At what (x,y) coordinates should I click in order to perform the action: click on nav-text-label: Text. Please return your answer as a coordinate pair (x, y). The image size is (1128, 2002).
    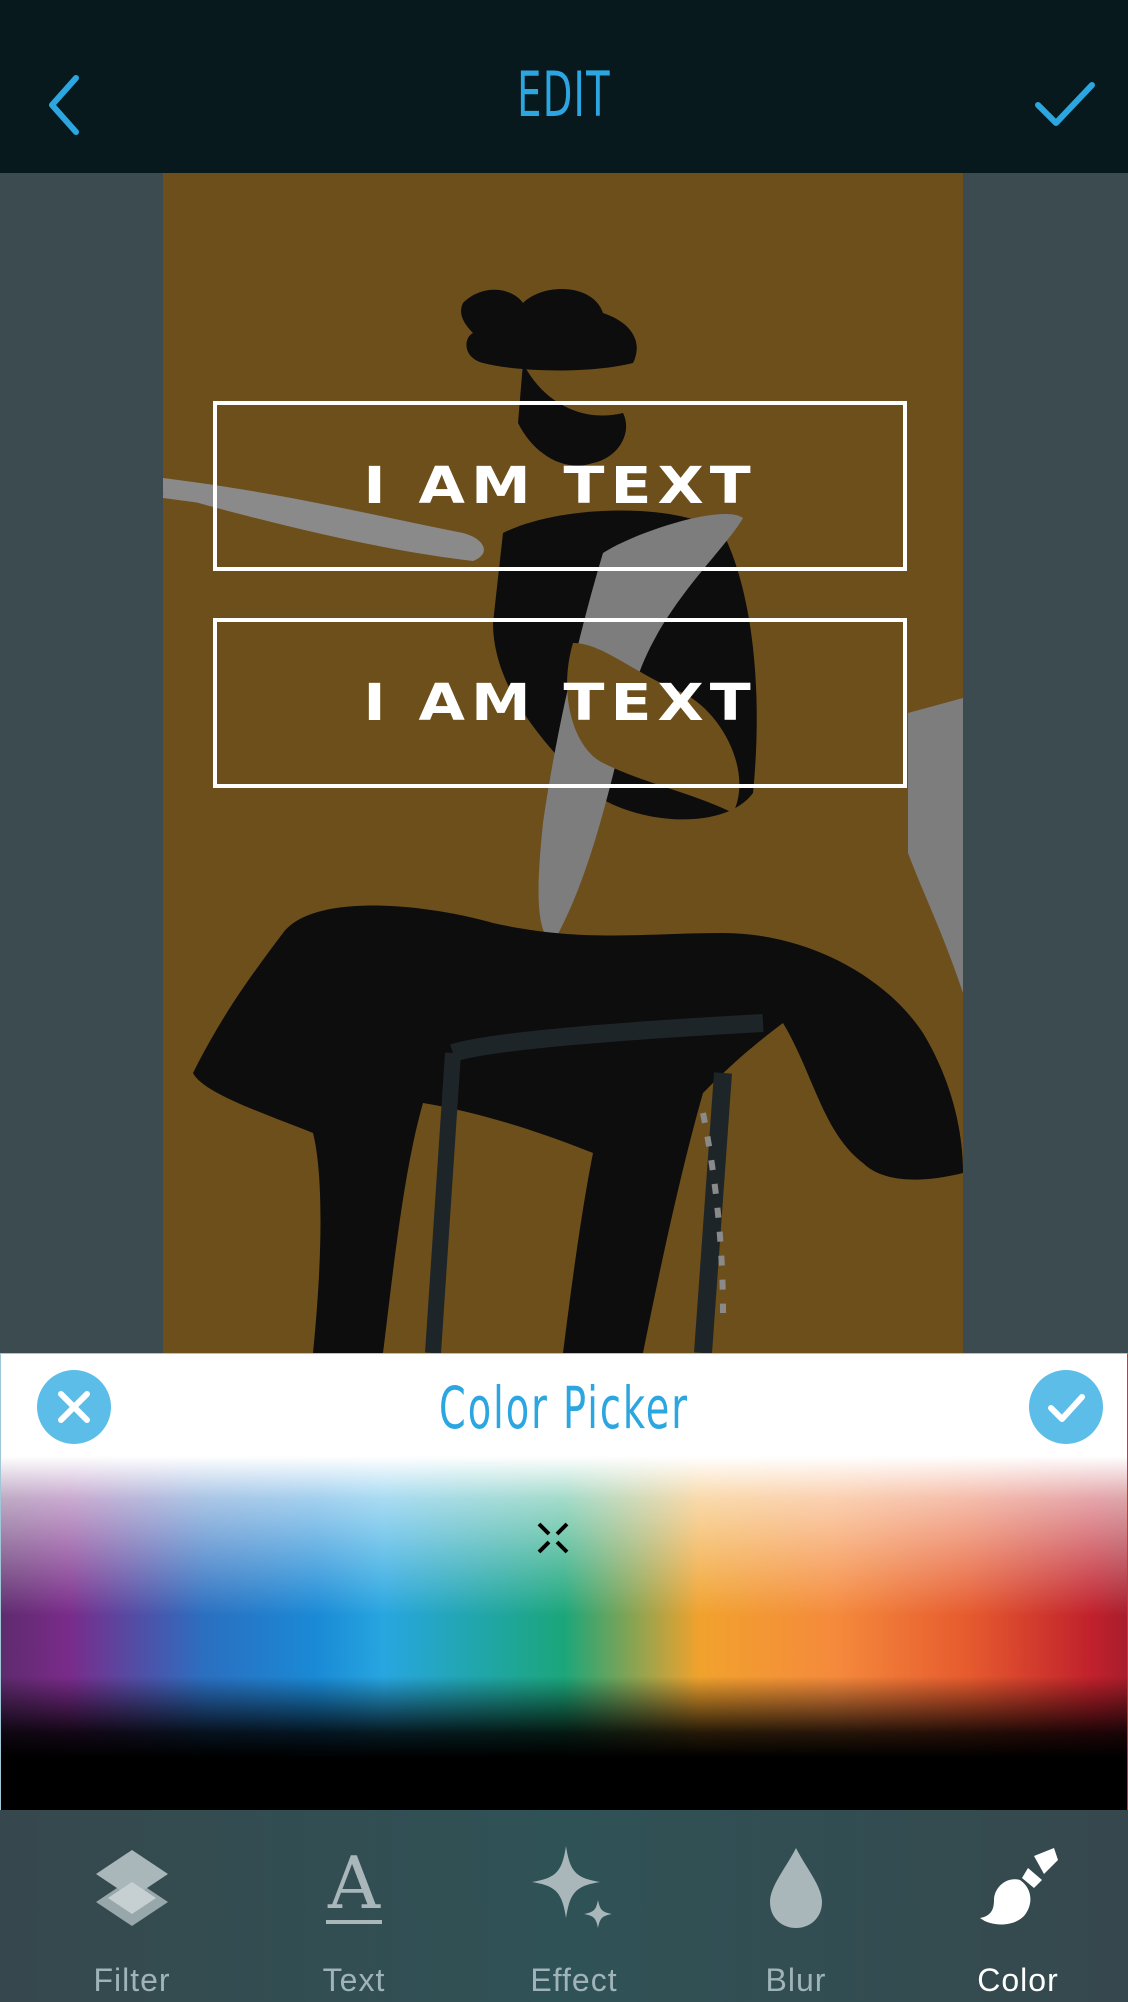
    Looking at the image, I should click on (354, 1980).